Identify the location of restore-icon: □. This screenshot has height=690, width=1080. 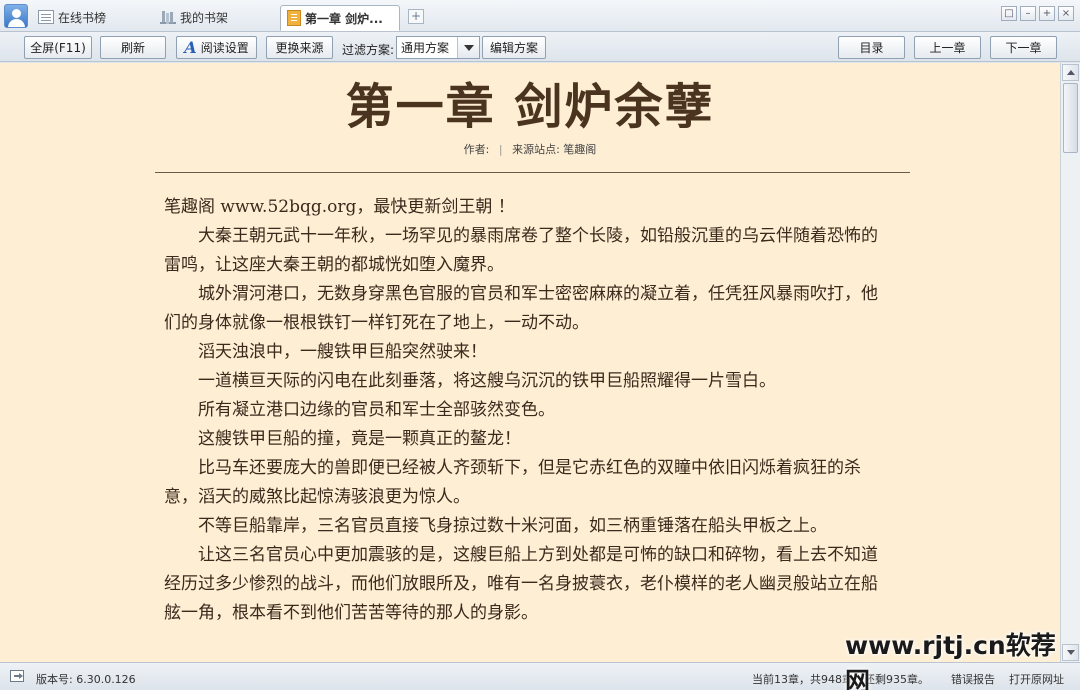
(1009, 13).